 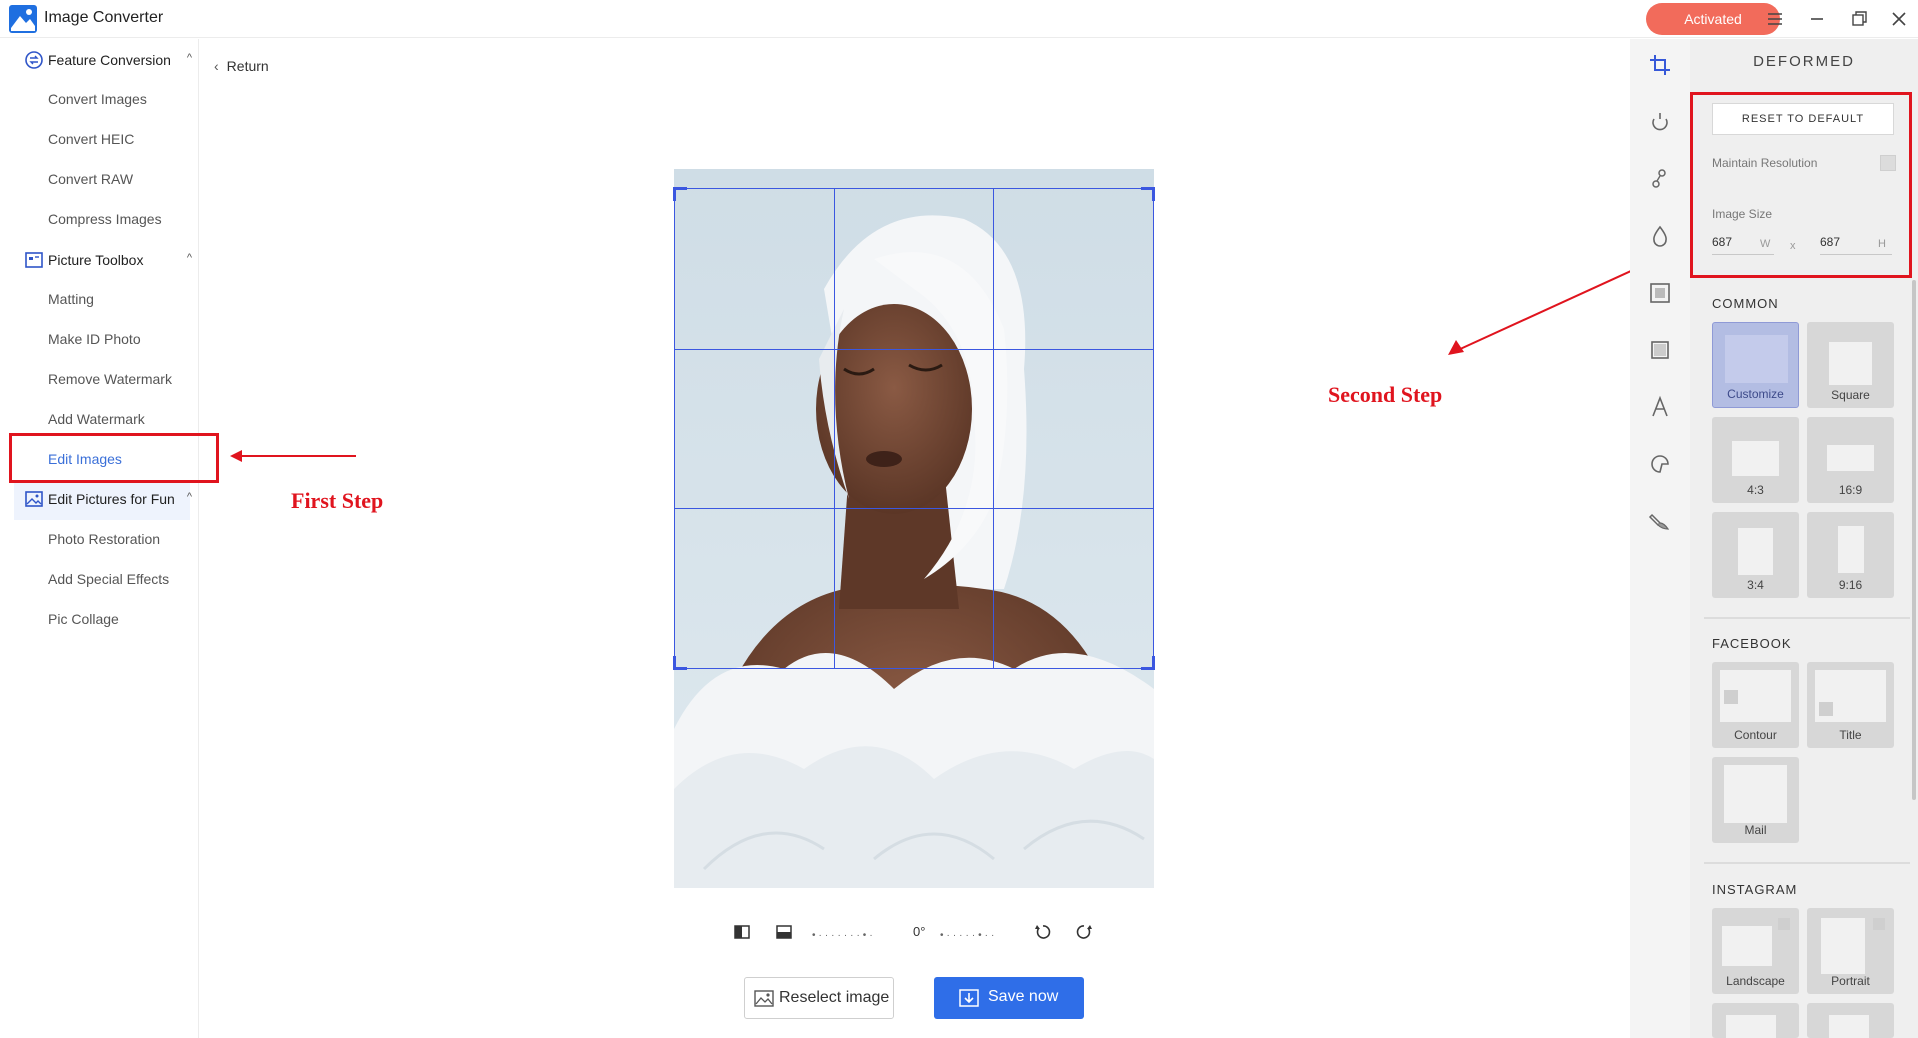 What do you see at coordinates (34, 260) in the screenshot?
I see `toolbox-icon` at bounding box center [34, 260].